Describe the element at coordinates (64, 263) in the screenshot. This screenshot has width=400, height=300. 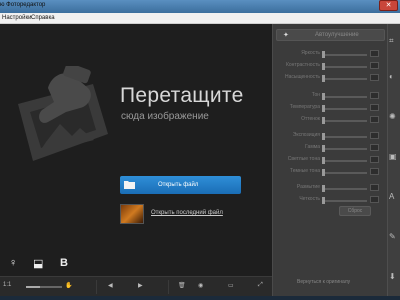
I see `vk-icon: B` at that location.